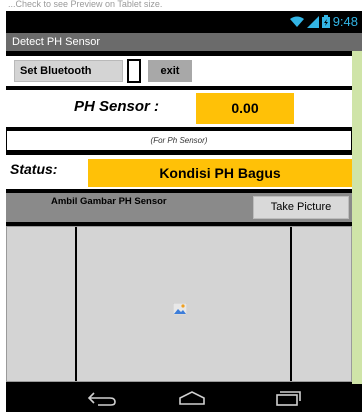 The width and height of the screenshot is (362, 412). Describe the element at coordinates (184, 22) in the screenshot. I see `status-bar: 9:48` at that location.